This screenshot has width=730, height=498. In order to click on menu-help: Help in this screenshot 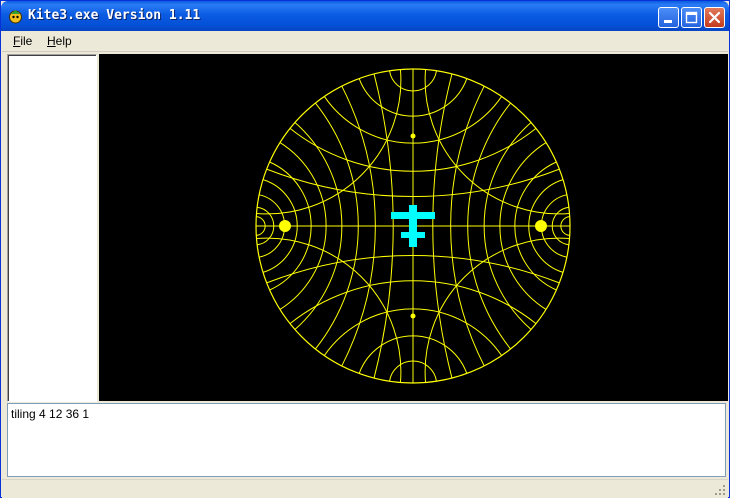, I will do `click(59, 41)`.